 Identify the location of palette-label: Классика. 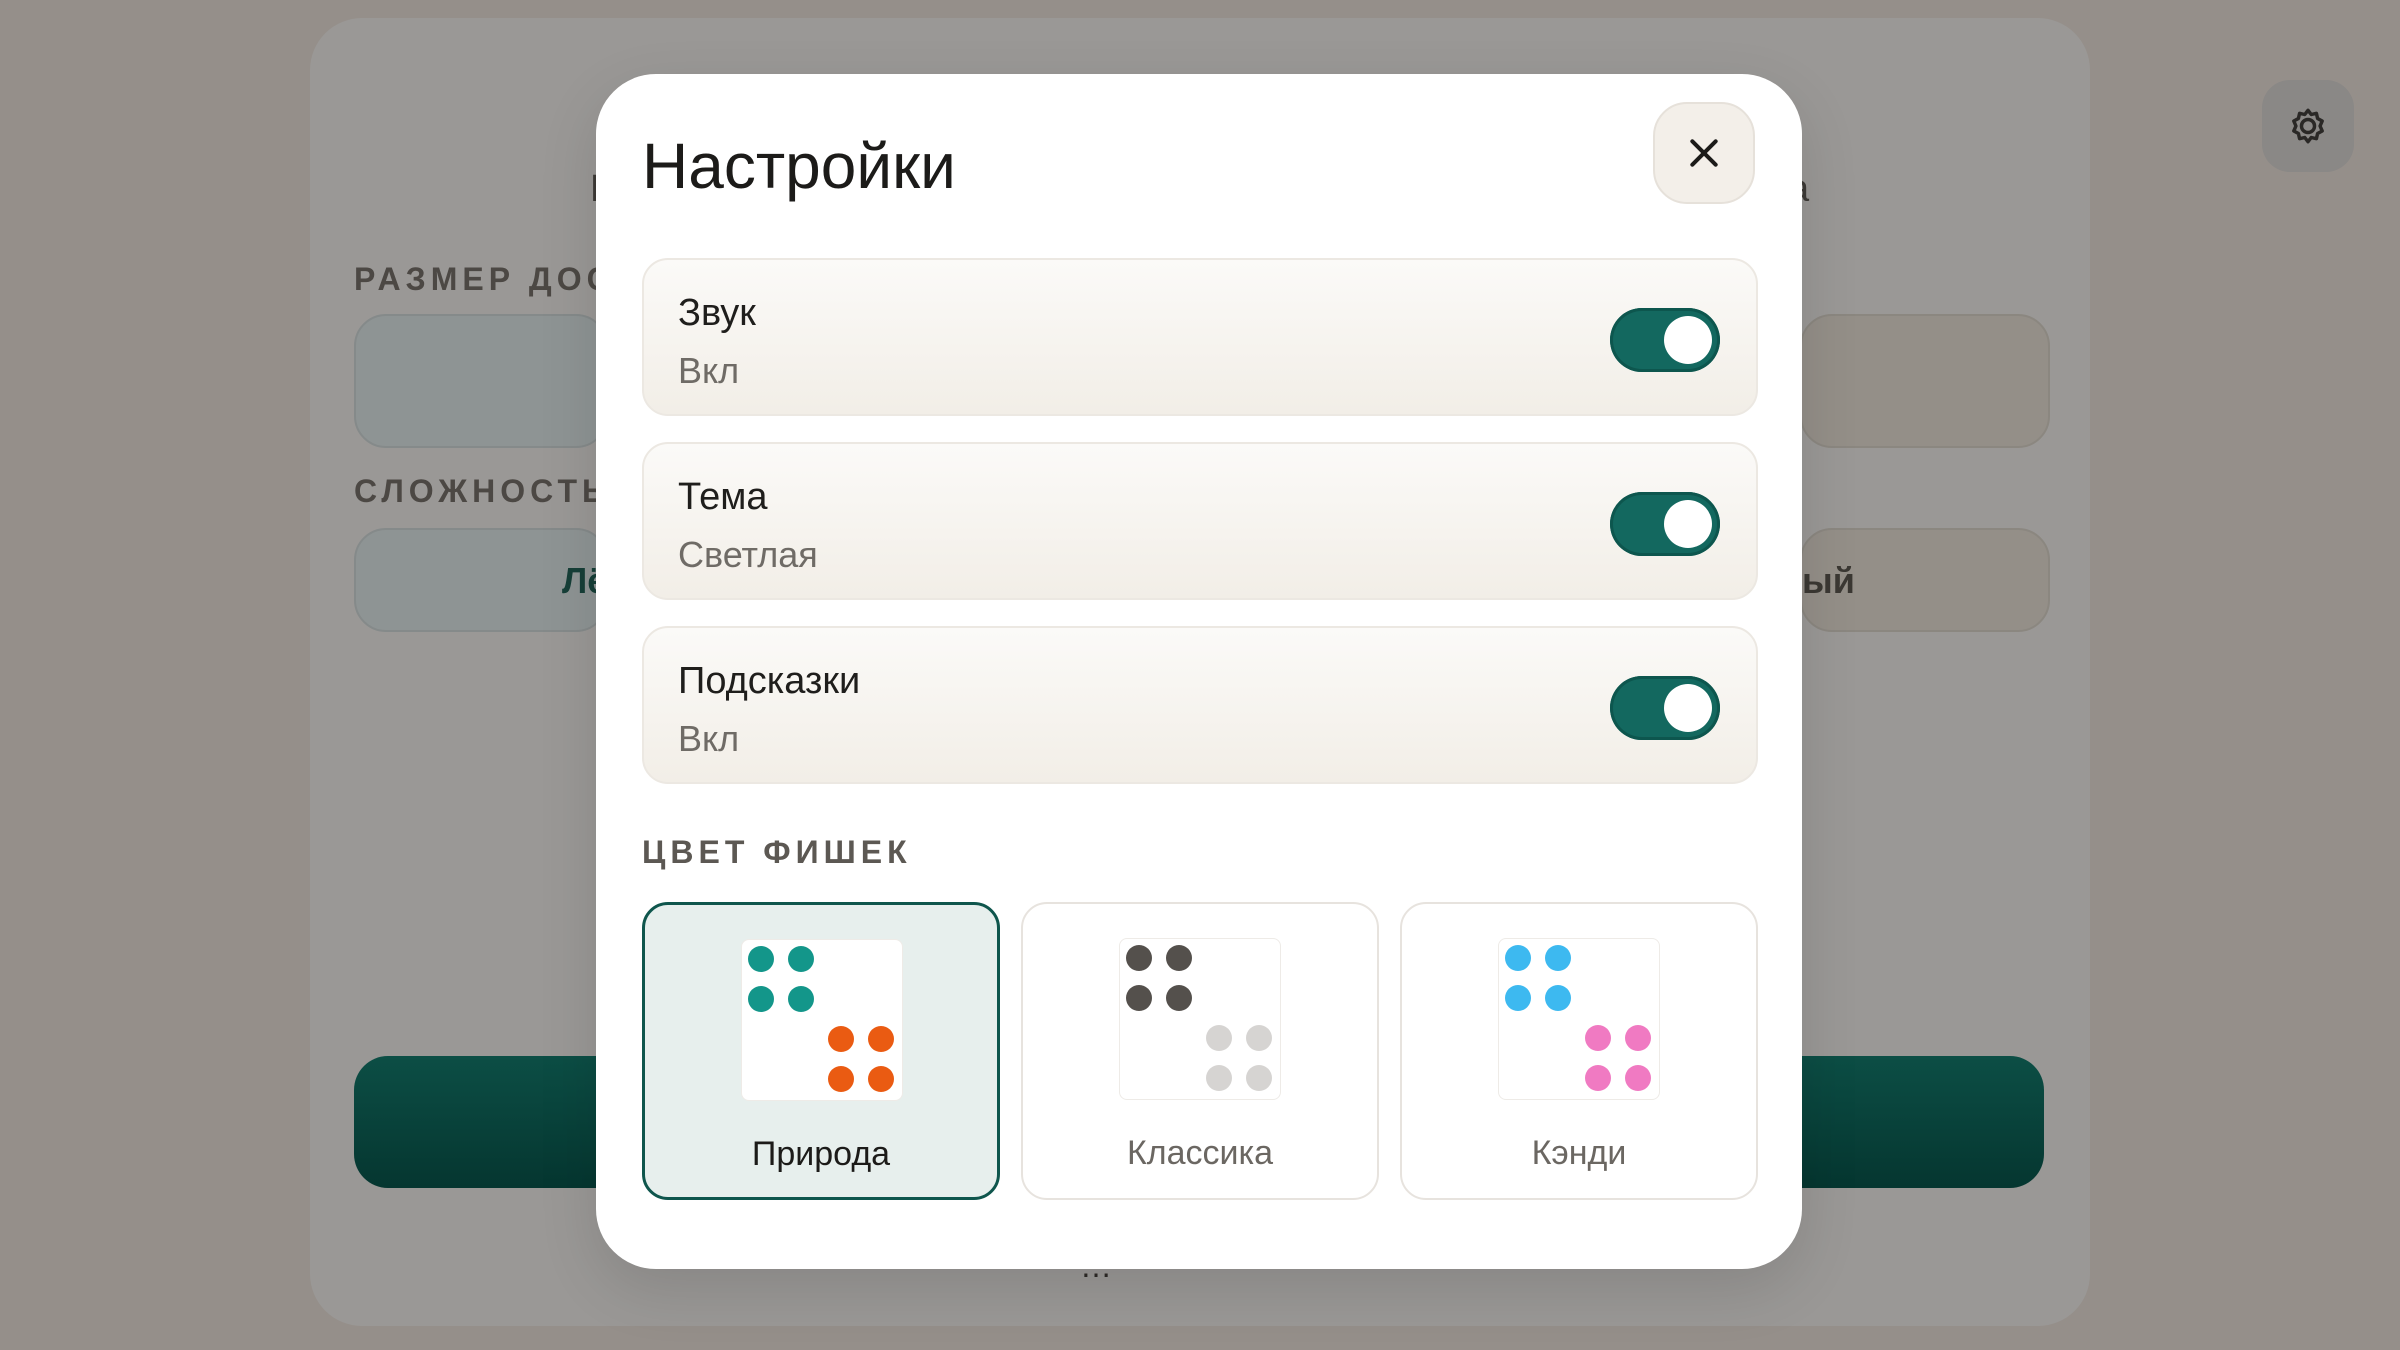
(1200, 1153).